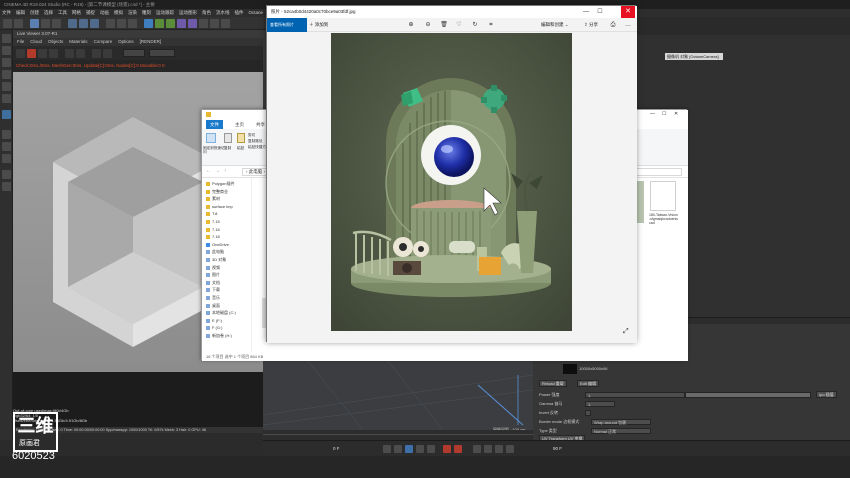 The image size is (850, 478). What do you see at coordinates (600, 12) in the screenshot?
I see `photos-maximize-icon: ☐` at bounding box center [600, 12].